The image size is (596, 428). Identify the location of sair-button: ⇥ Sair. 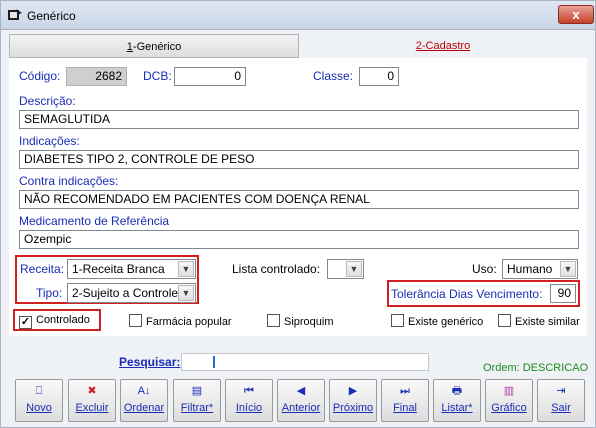
(561, 400).